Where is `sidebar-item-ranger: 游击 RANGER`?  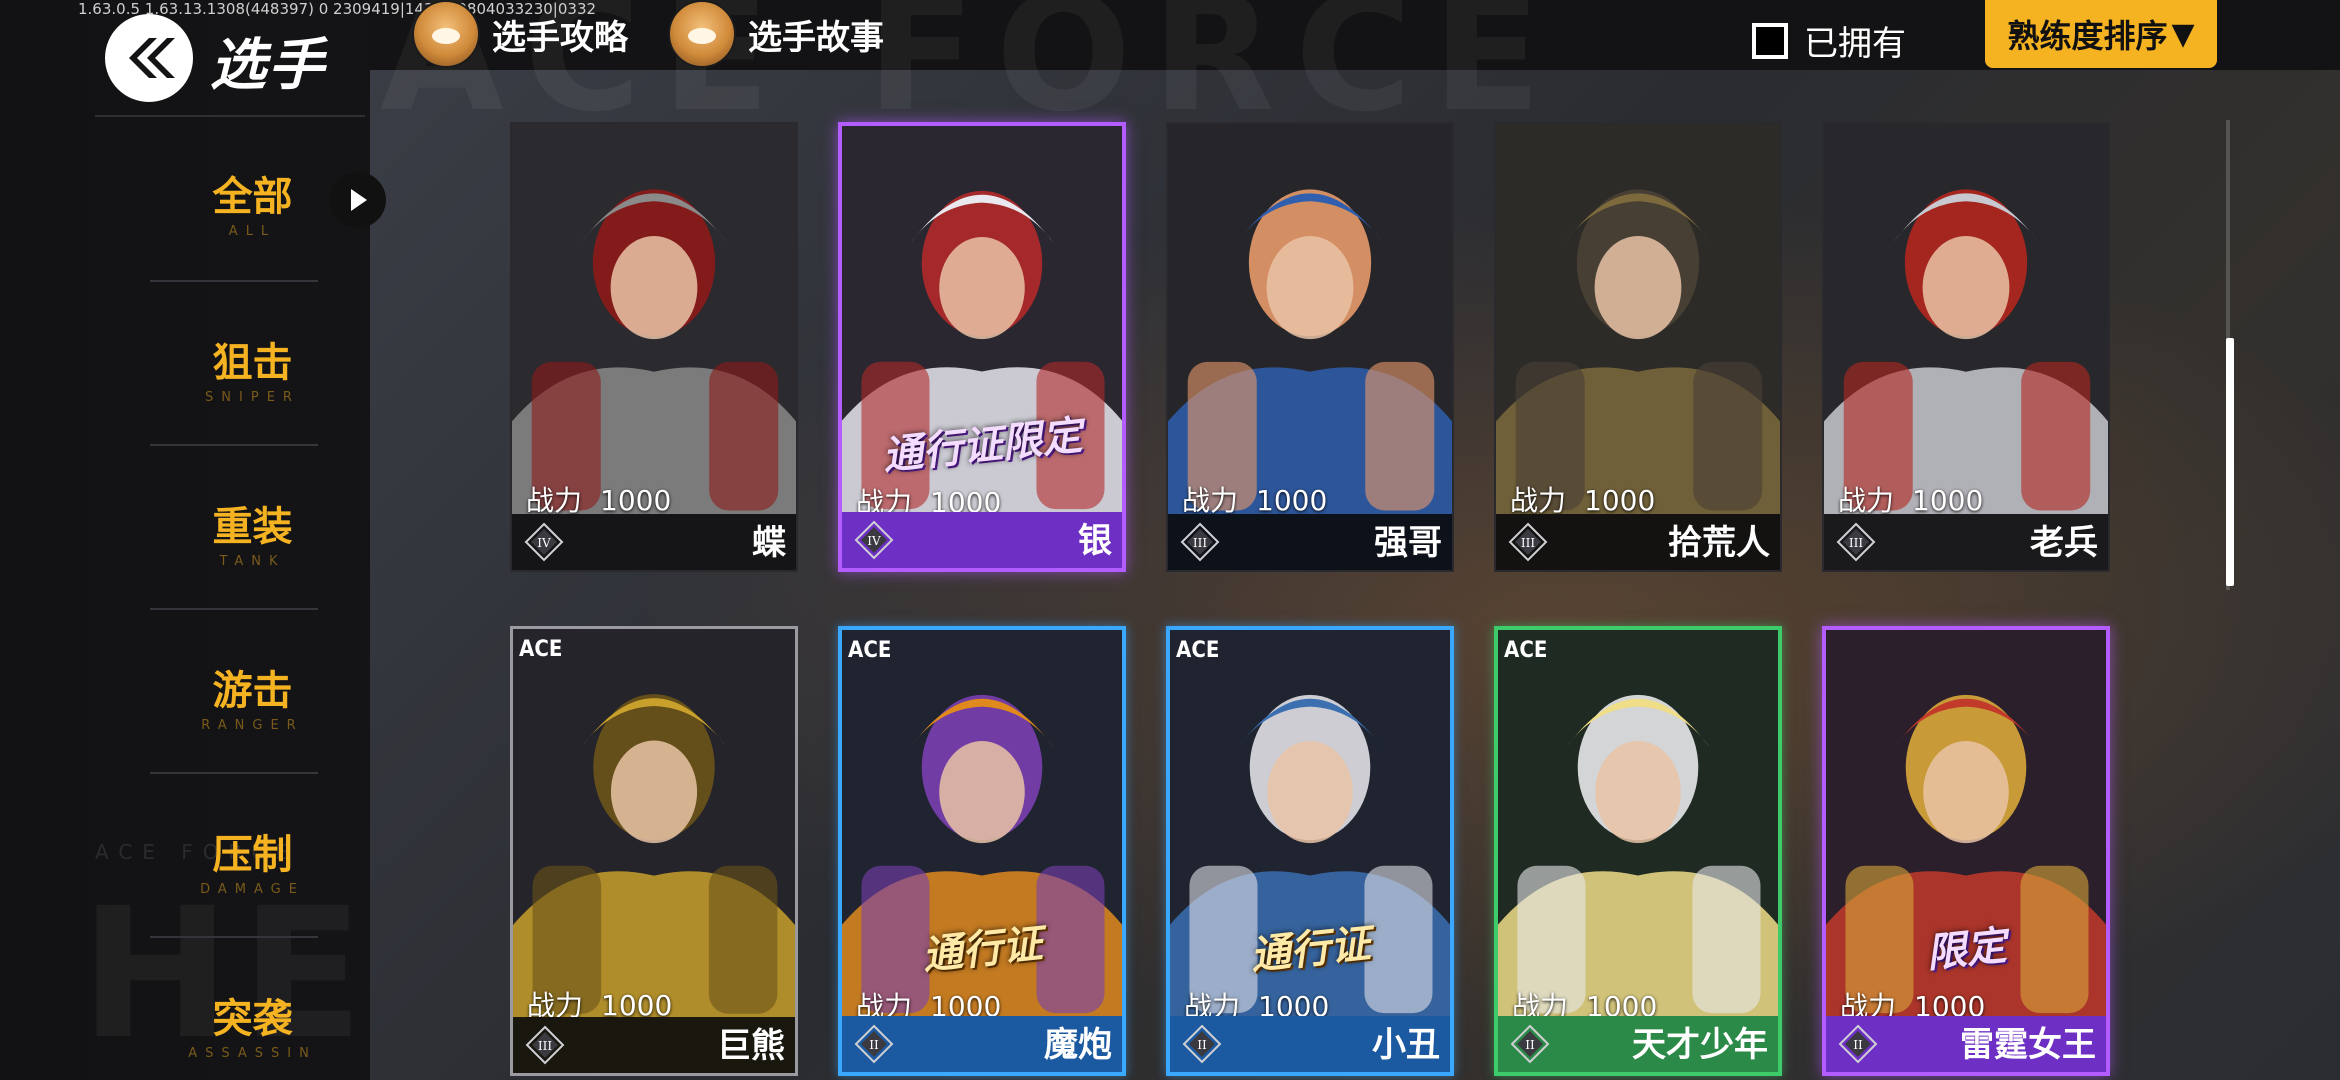
sidebar-item-ranger: 游击 RANGER is located at coordinates (252, 693).